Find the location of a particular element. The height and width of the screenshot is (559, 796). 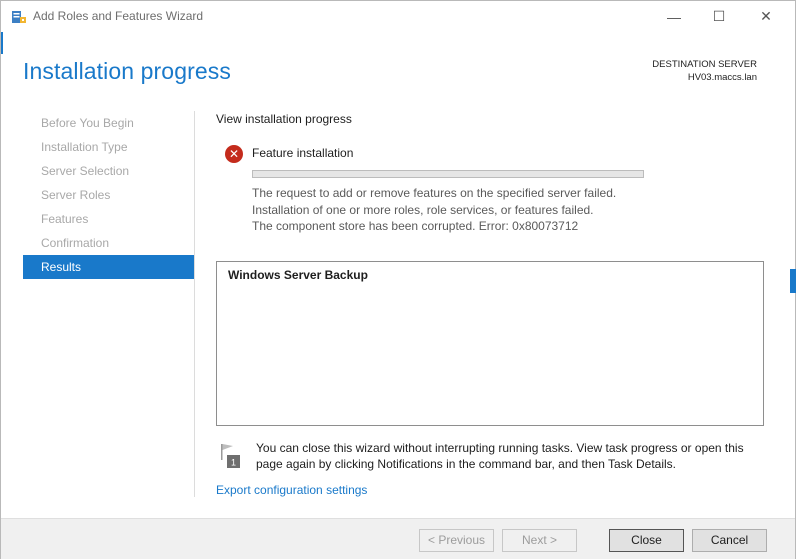

nav-item-results: Results is located at coordinates (108, 267).